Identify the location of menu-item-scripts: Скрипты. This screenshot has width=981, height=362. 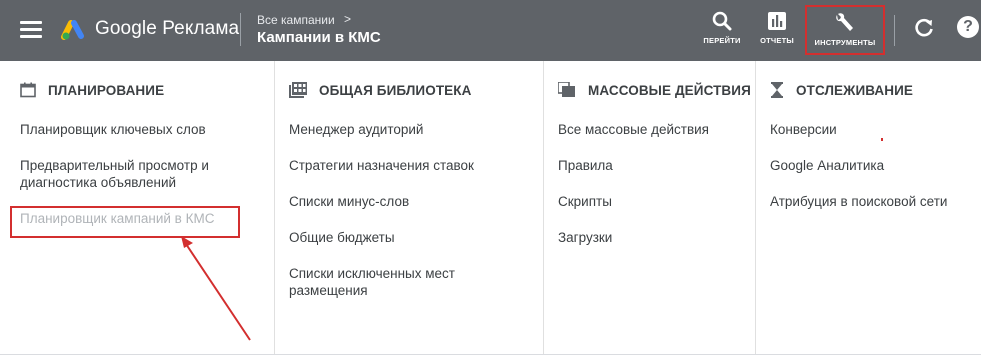
(652, 201).